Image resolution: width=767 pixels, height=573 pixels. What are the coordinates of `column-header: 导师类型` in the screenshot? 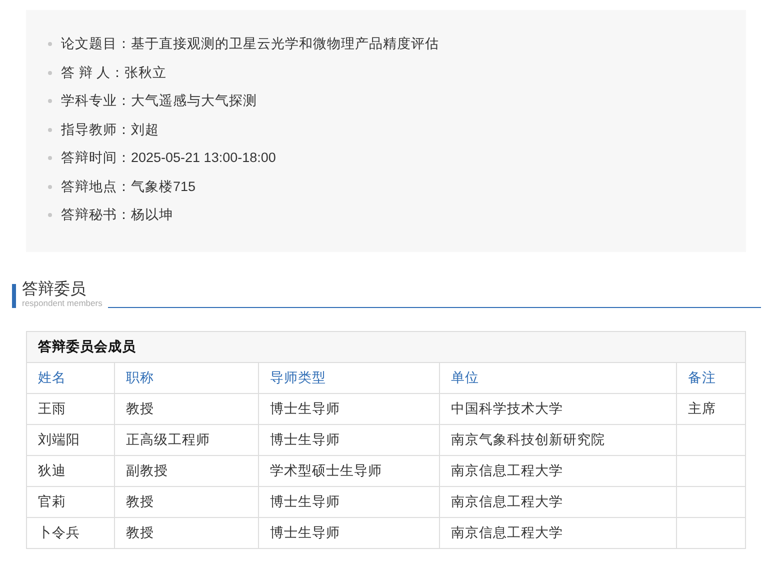 It's located at (349, 377).